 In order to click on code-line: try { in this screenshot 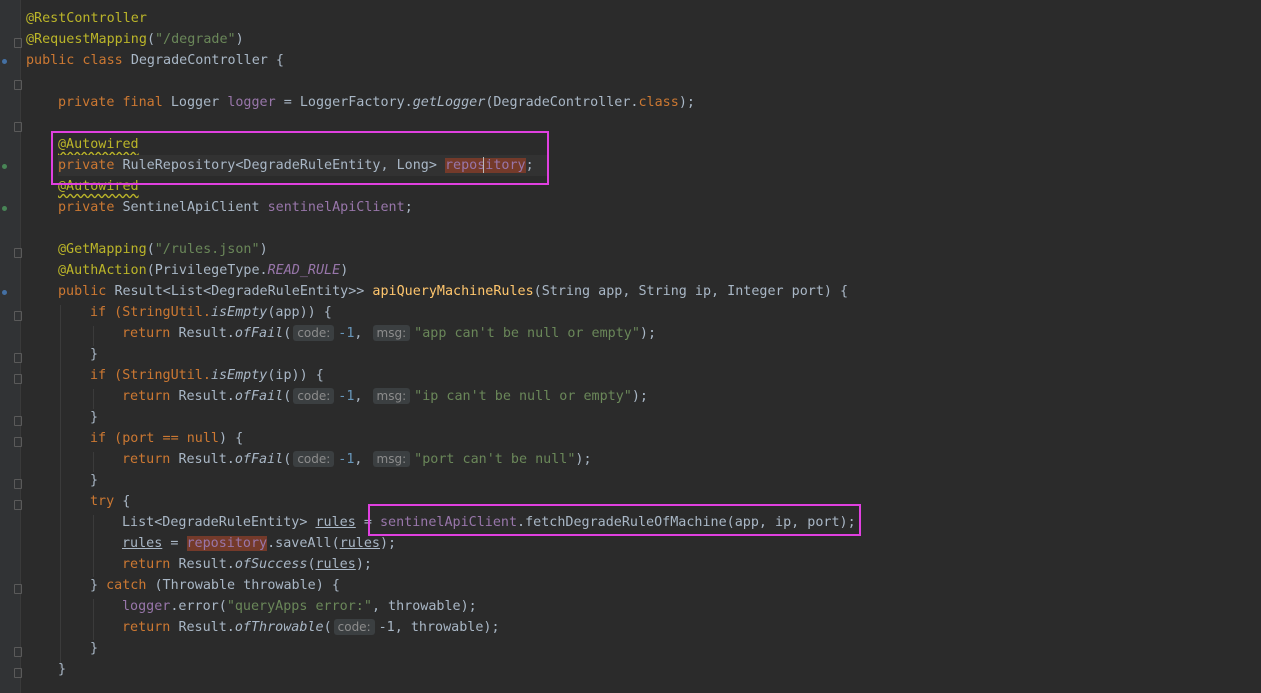, I will do `click(110, 501)`.